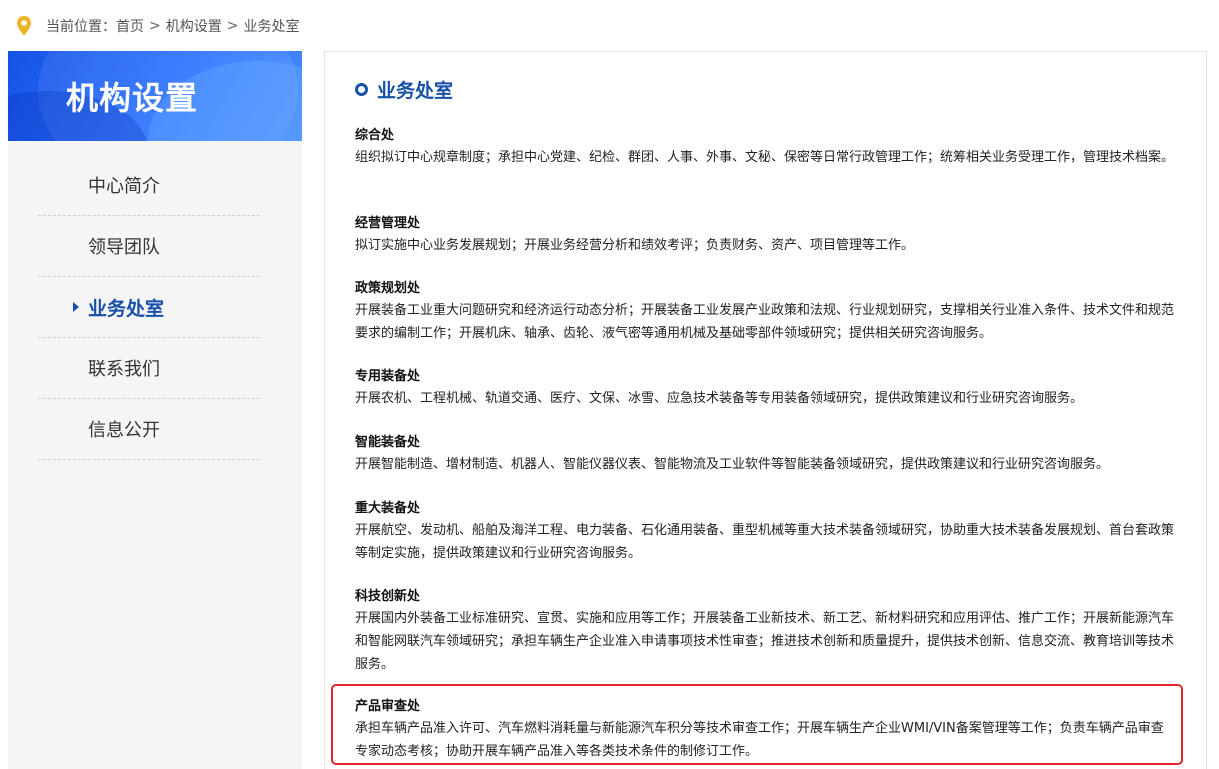 This screenshot has width=1219, height=769. Describe the element at coordinates (415, 91) in the screenshot. I see `section-title-text: 业务处室` at that location.